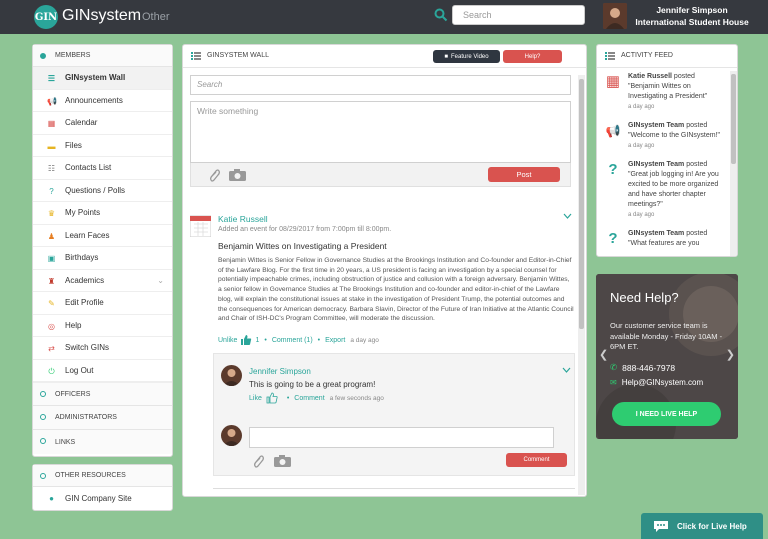 Image resolution: width=768 pixels, height=539 pixels. What do you see at coordinates (441, 15) in the screenshot?
I see `search-icon` at bounding box center [441, 15].